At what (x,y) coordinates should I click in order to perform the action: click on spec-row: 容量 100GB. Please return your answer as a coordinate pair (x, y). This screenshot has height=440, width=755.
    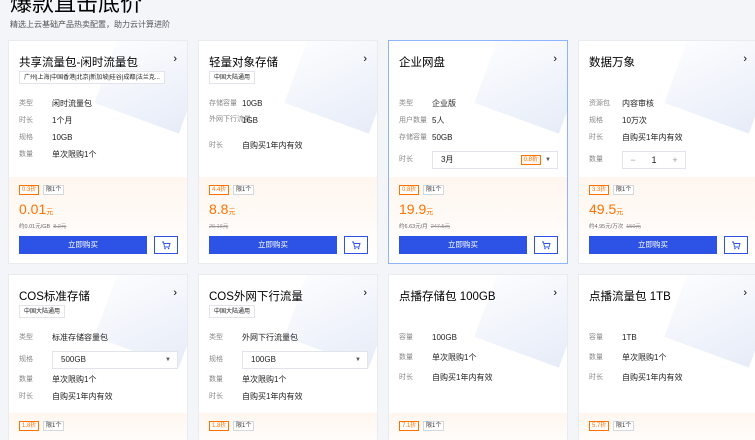
    Looking at the image, I should click on (428, 337).